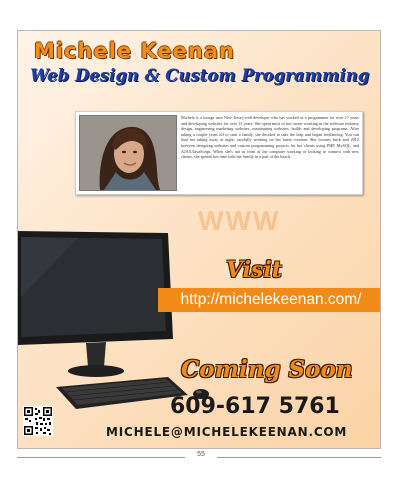 This screenshot has width=400, height=484. Describe the element at coordinates (128, 153) in the screenshot. I see `portrait-photo` at that location.